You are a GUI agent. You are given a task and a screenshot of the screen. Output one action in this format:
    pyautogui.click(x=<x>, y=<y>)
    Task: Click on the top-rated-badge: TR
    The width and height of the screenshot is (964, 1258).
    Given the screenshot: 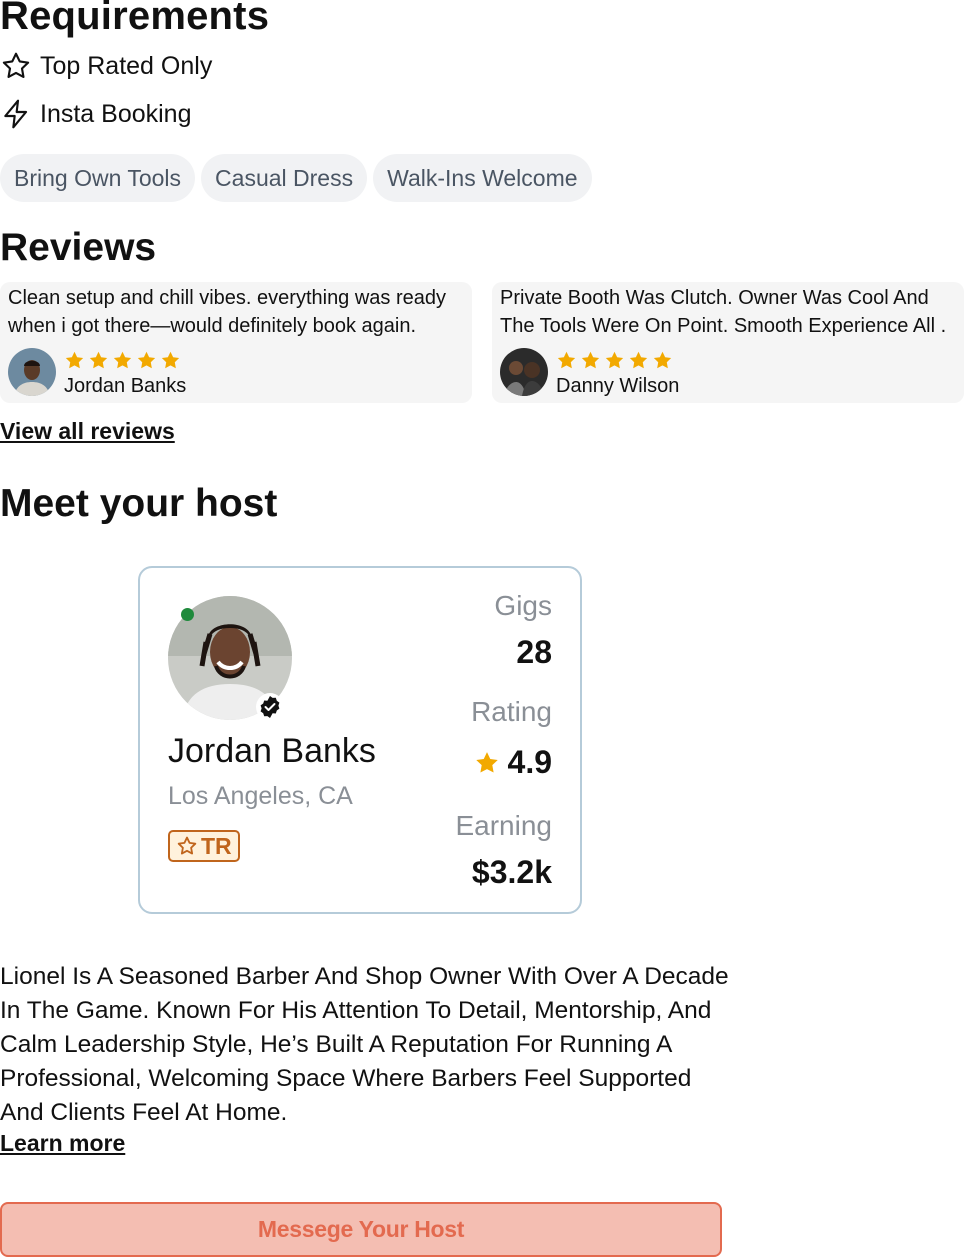 What is the action you would take?
    pyautogui.click(x=204, y=846)
    